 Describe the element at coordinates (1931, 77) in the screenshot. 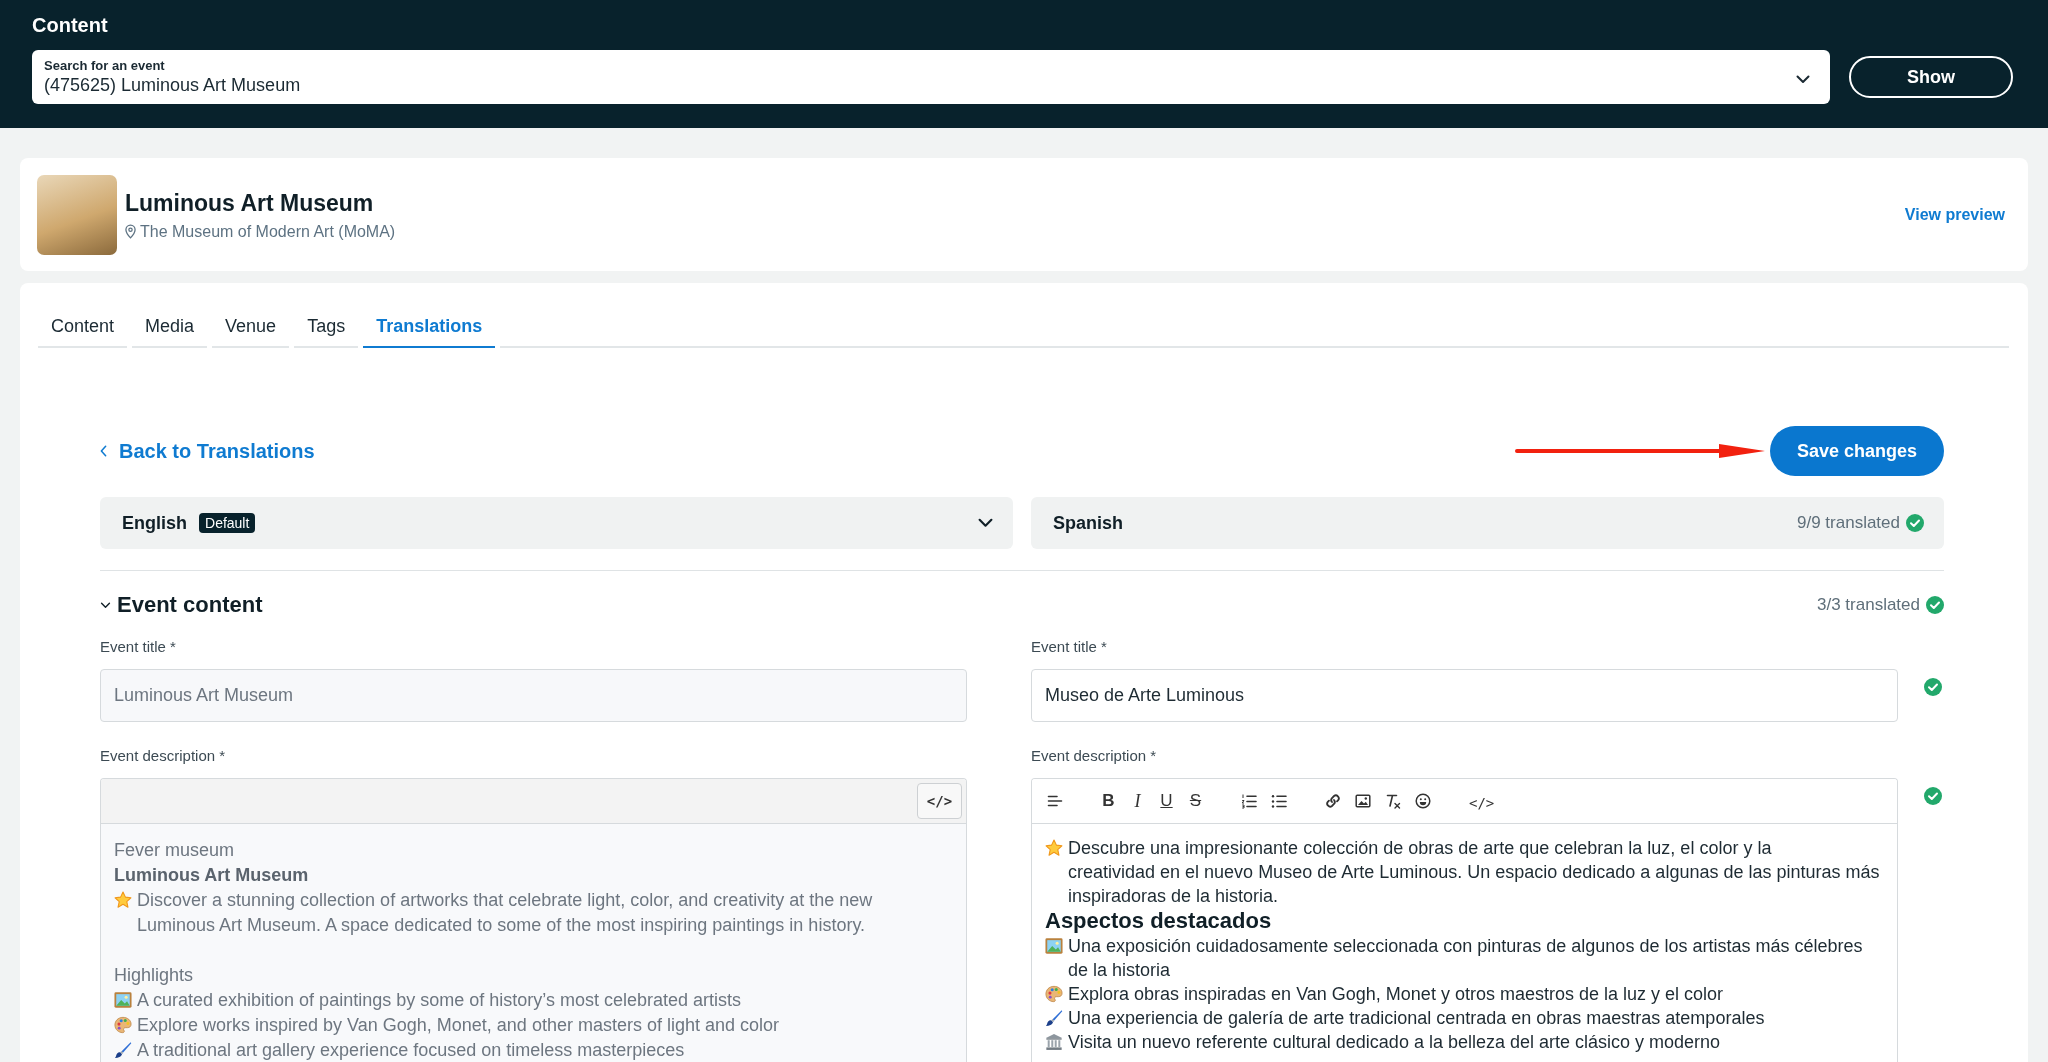

I see `show-button: Show` at that location.